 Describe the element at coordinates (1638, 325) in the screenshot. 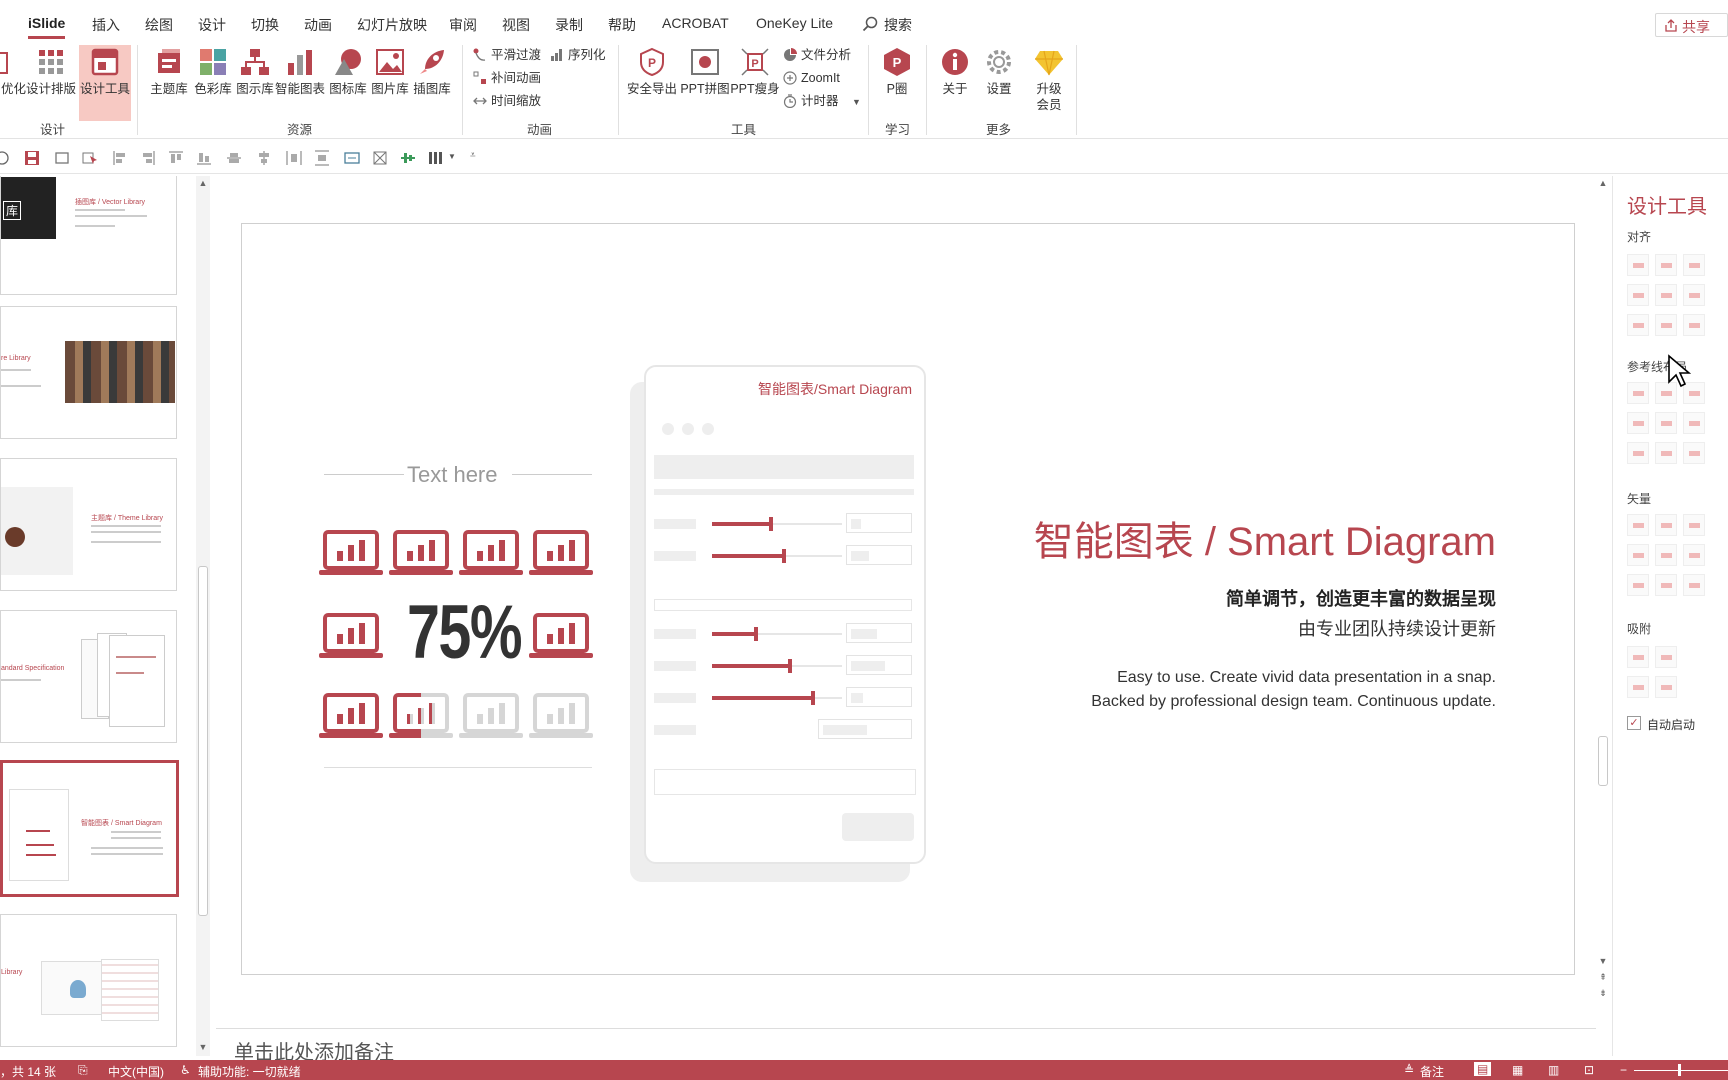

I see `distribute-h-button` at that location.